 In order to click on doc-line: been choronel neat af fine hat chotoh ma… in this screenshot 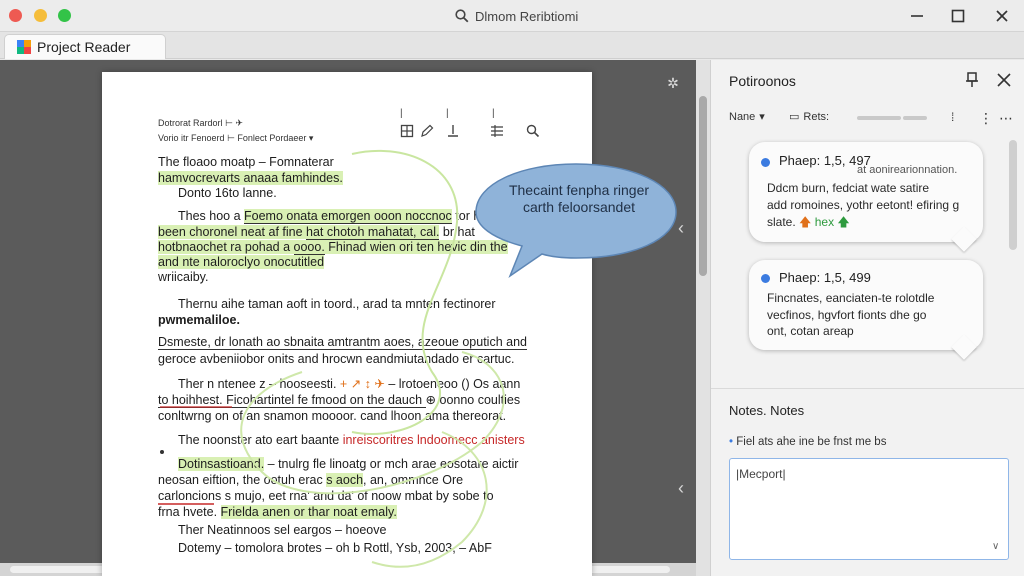, I will do `click(316, 232)`.